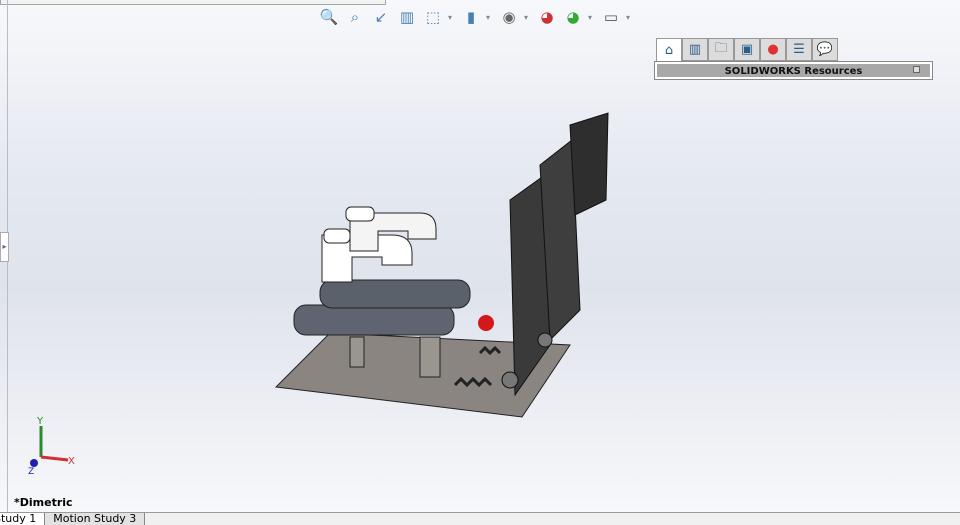 The height and width of the screenshot is (525, 960). What do you see at coordinates (721, 49) in the screenshot?
I see `file-explorer-icon: 🗀` at bounding box center [721, 49].